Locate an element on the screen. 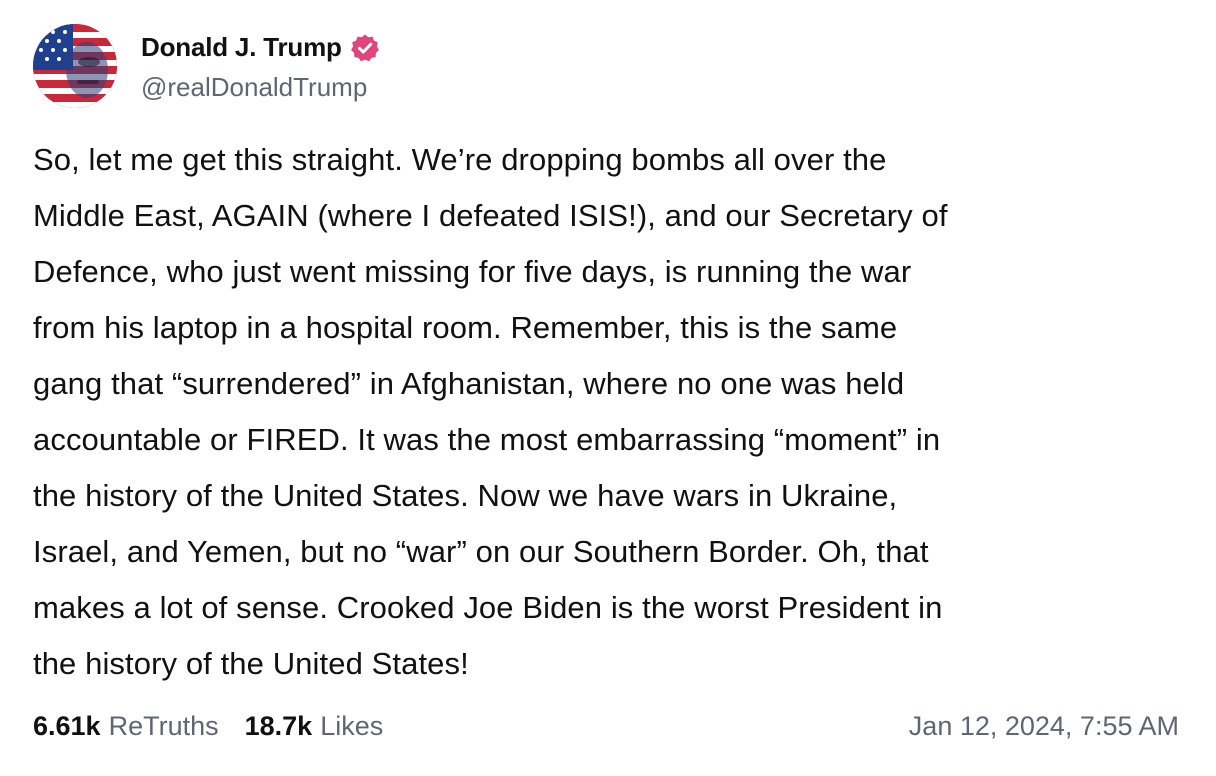 Image resolution: width=1216 pixels, height=776 pixels. display-name: Donald J. Trump is located at coordinates (241, 47).